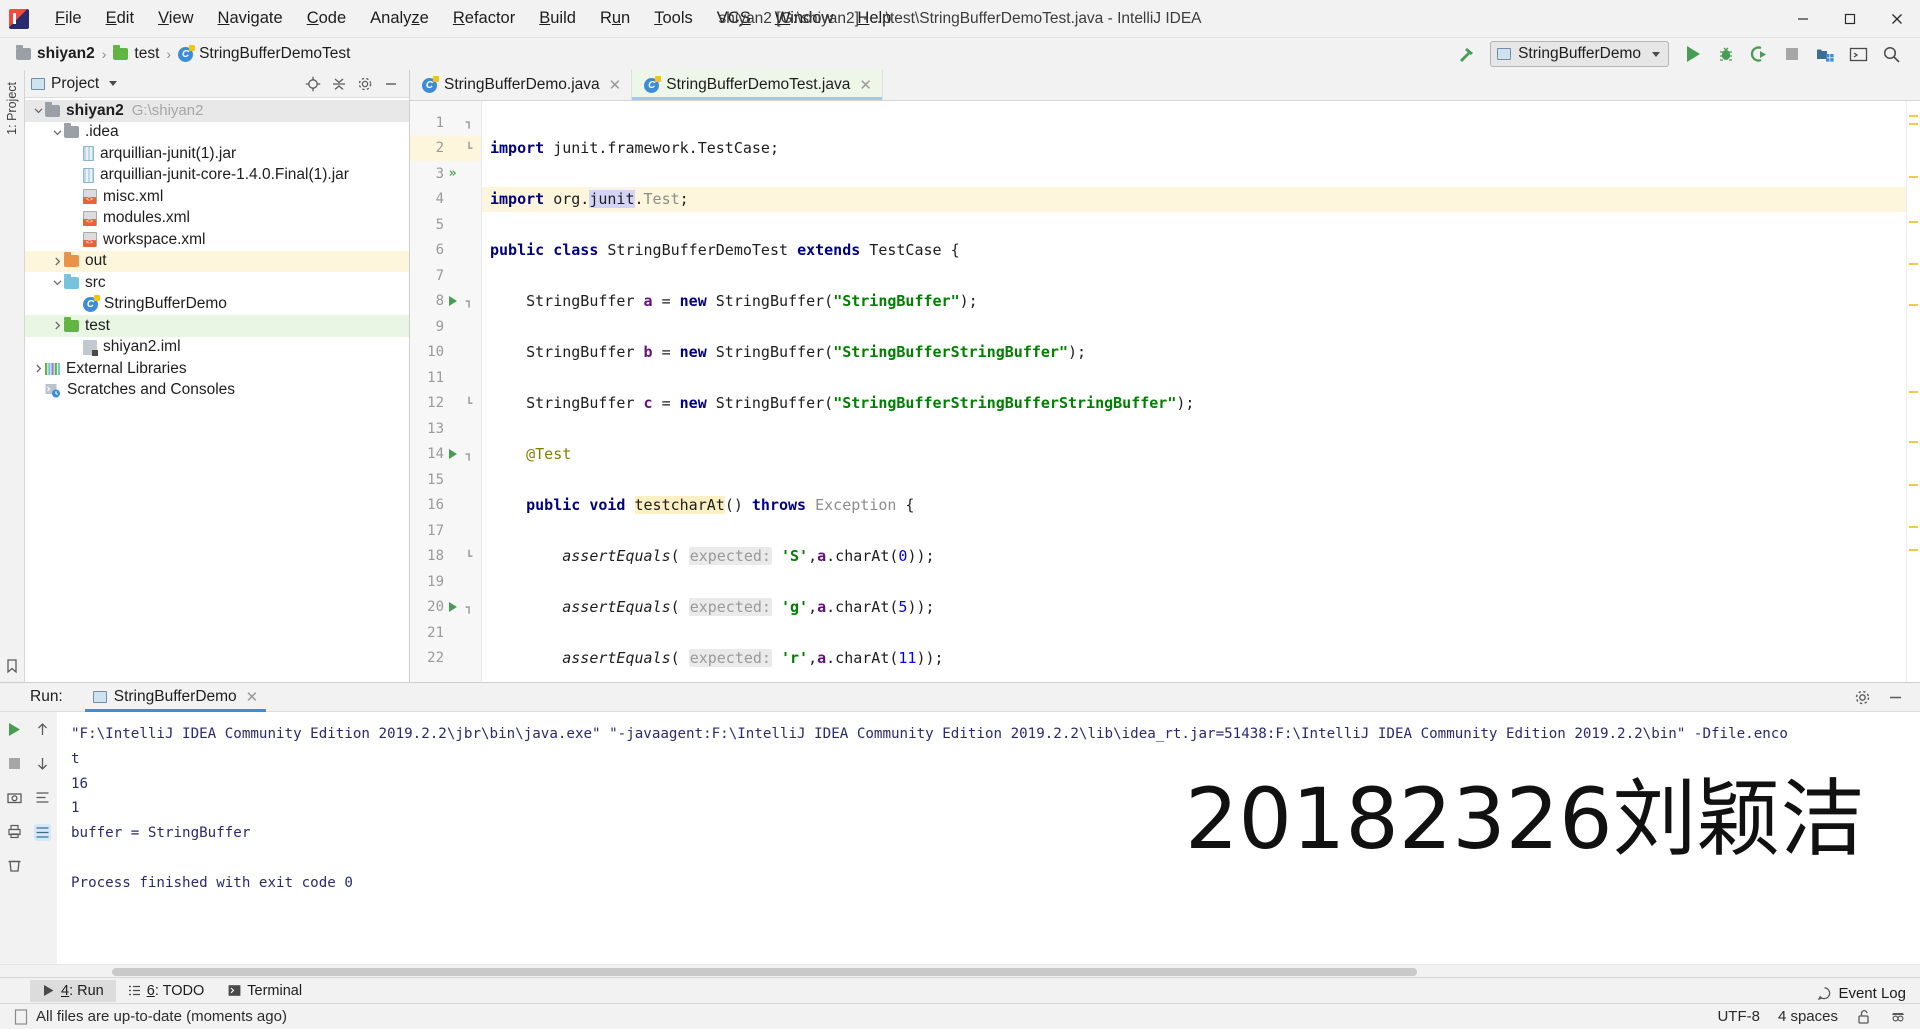  Describe the element at coordinates (399, 18) in the screenshot. I see `menu-analyze: Analyze` at that location.